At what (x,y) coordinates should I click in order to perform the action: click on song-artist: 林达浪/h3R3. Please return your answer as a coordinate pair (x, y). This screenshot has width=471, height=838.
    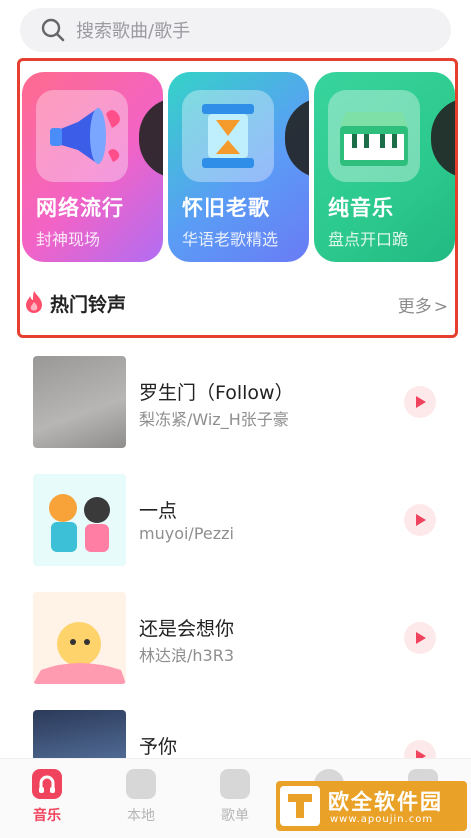
    Looking at the image, I should click on (187, 655).